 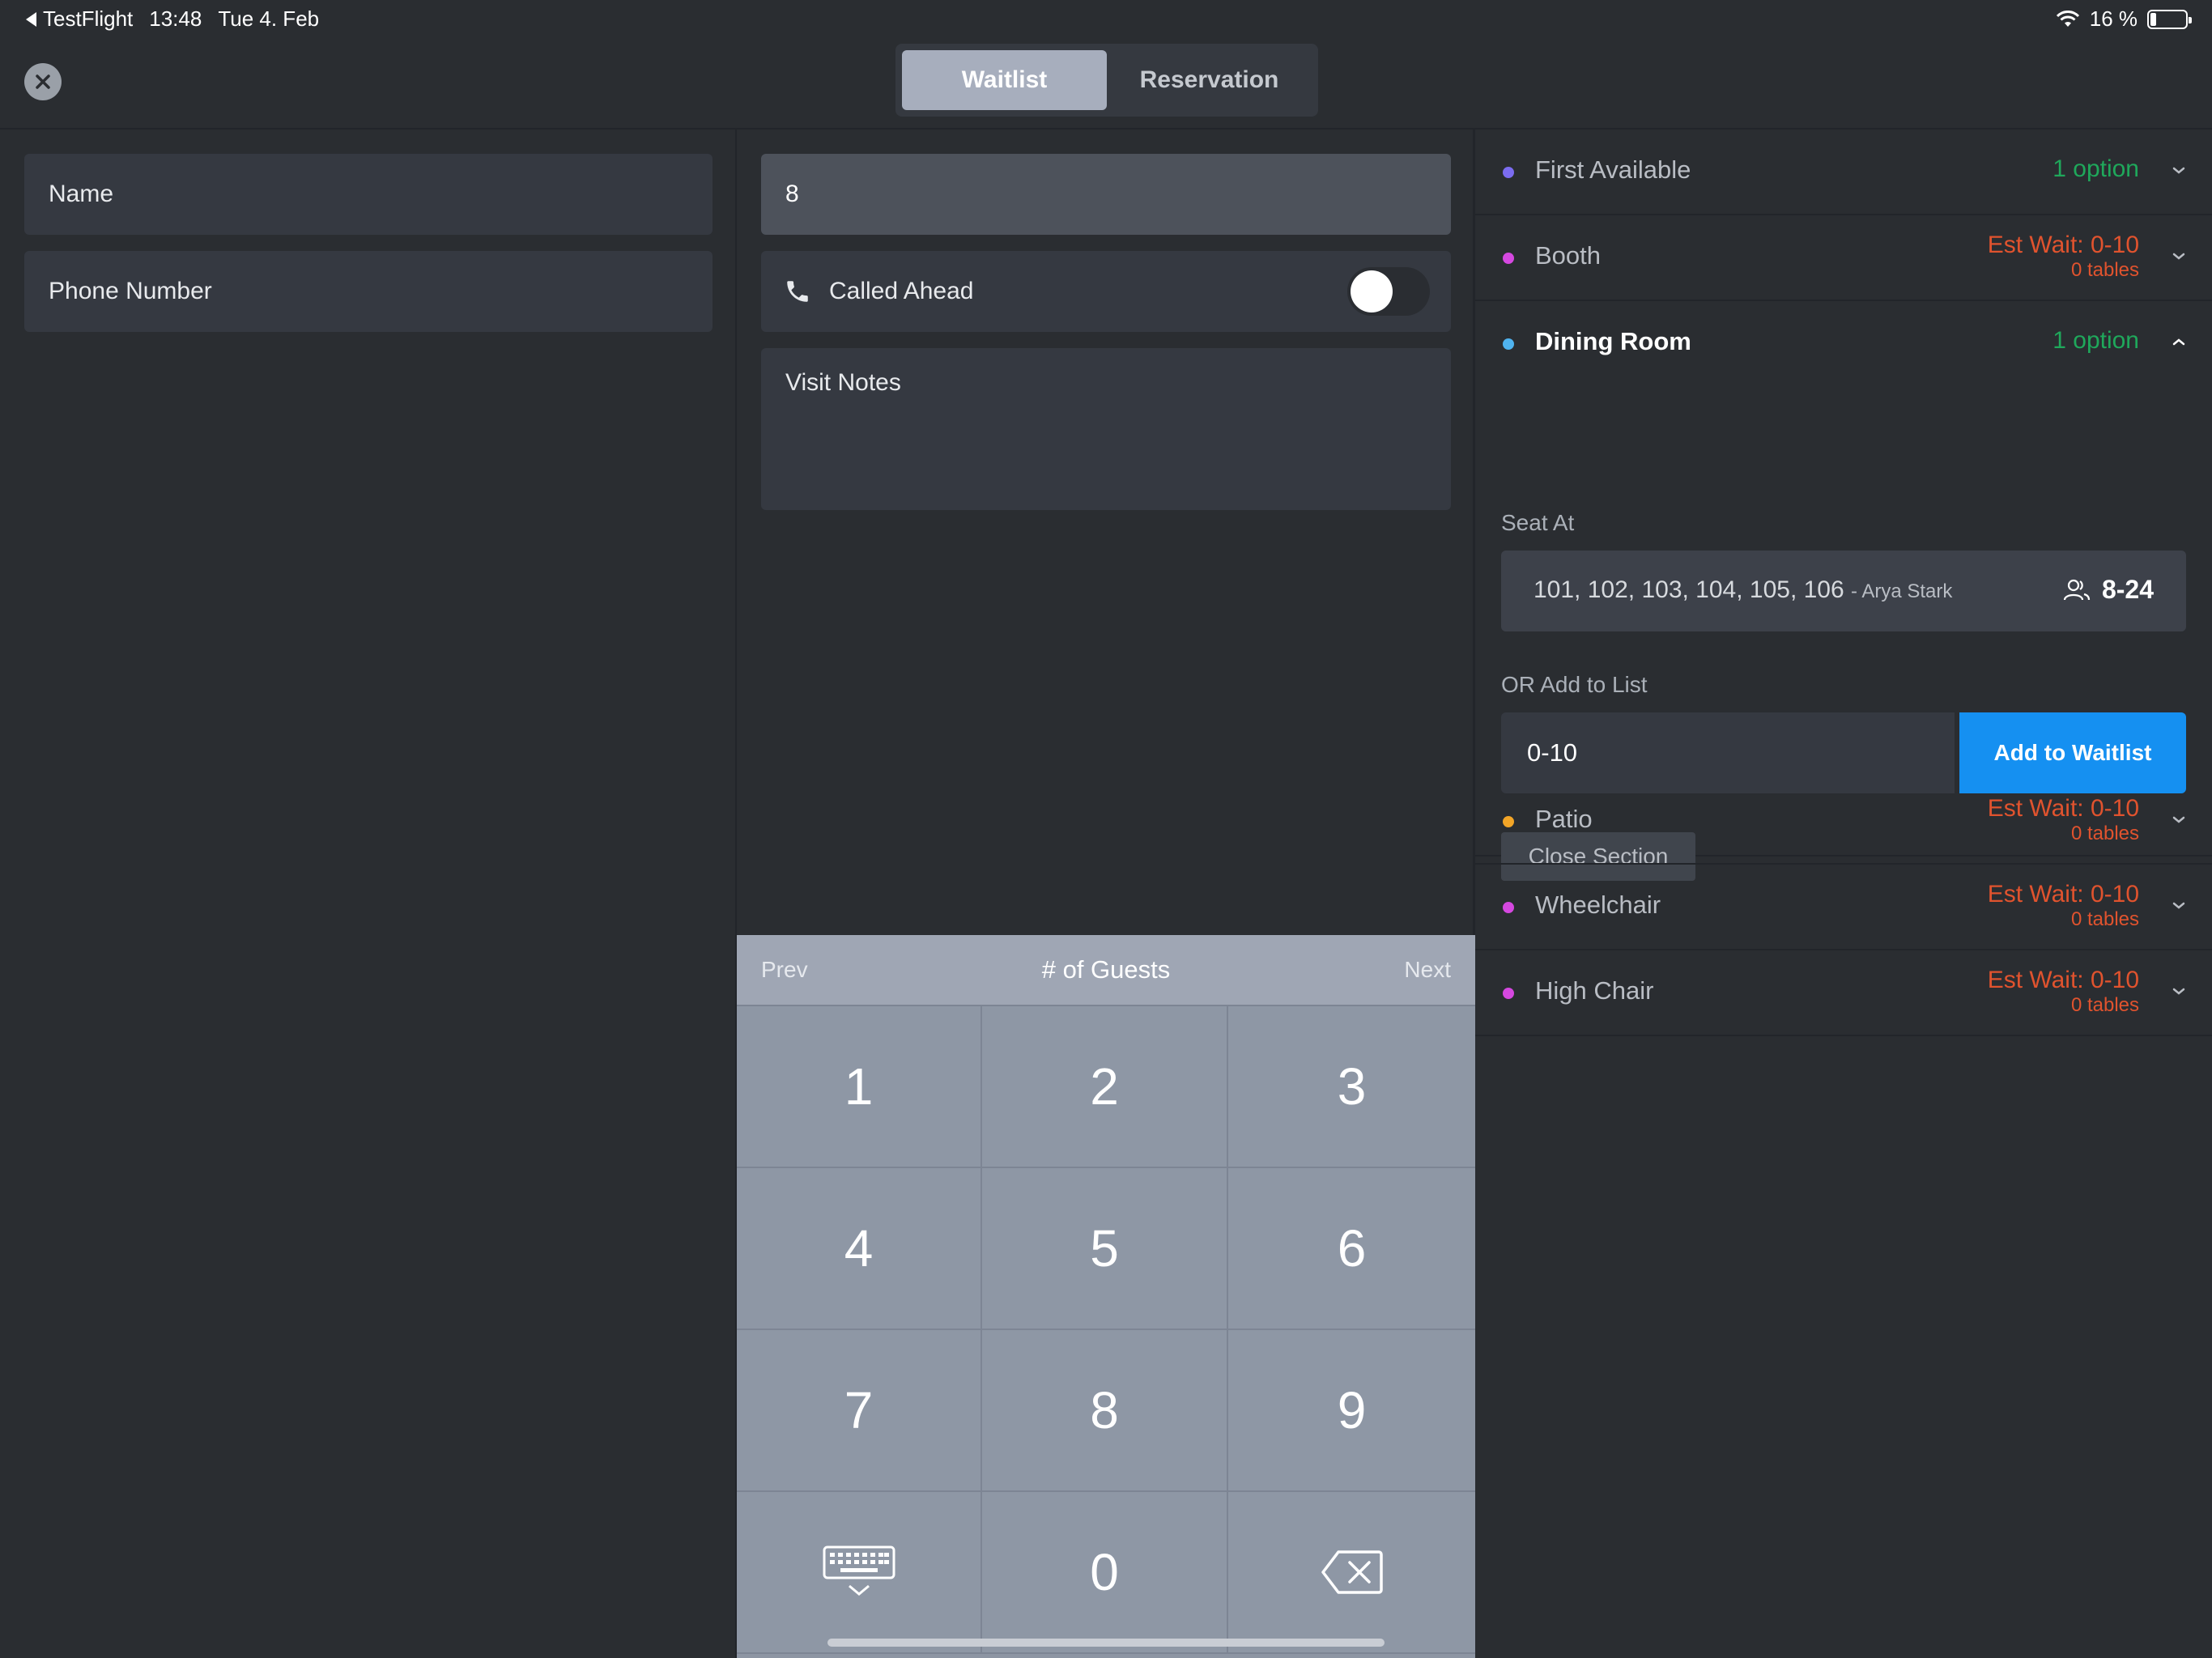 What do you see at coordinates (1595, 990) in the screenshot?
I see `section-name: High Chair` at bounding box center [1595, 990].